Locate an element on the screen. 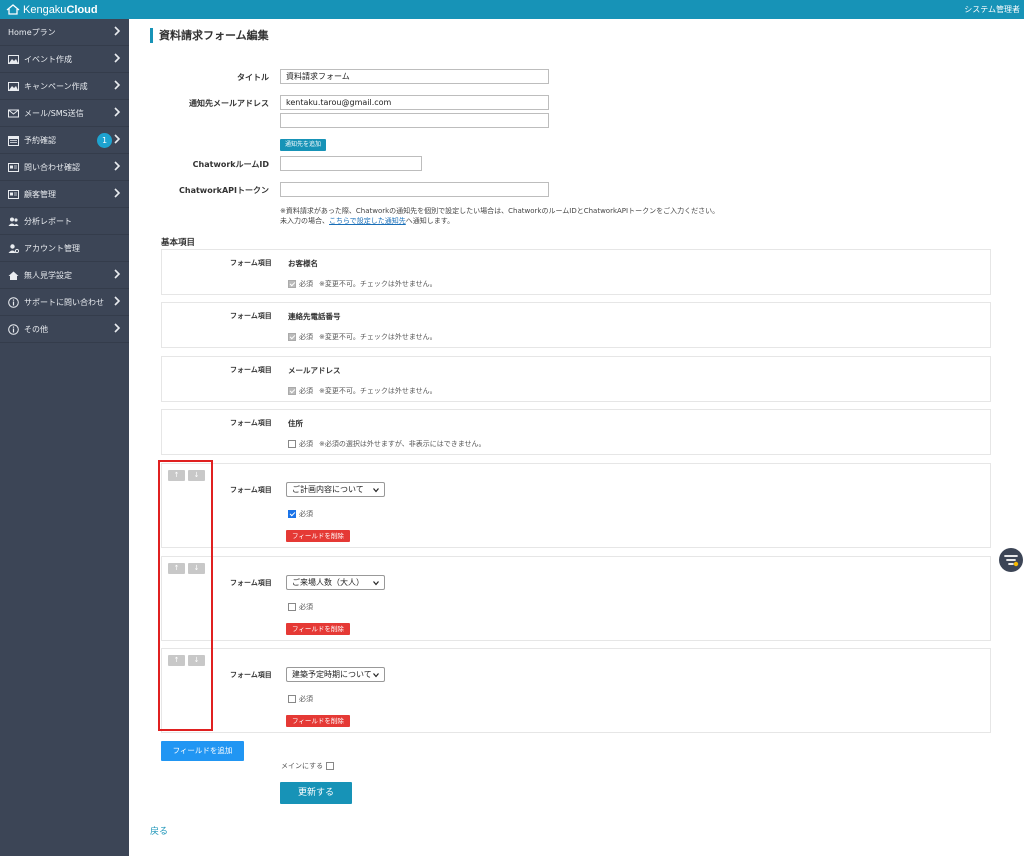 This screenshot has height=856, width=1024. image-icon is located at coordinates (13, 59).